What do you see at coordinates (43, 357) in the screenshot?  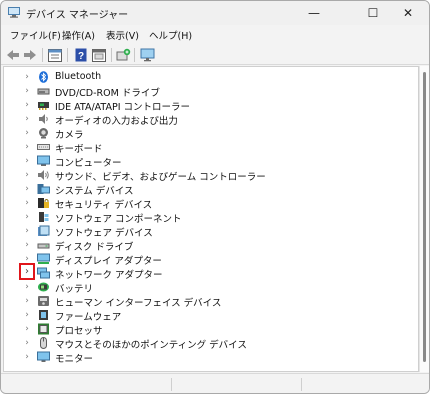 I see `monitor-device-icon` at bounding box center [43, 357].